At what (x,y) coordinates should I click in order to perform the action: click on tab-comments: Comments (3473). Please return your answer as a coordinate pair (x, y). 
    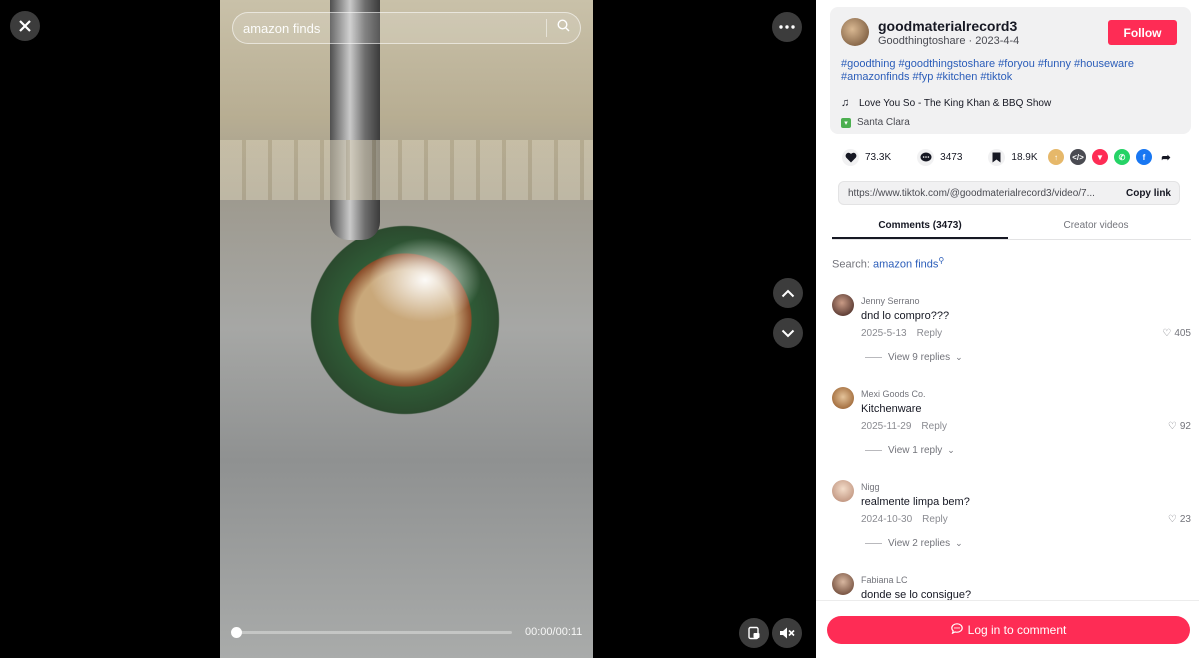
    Looking at the image, I should click on (920, 227).